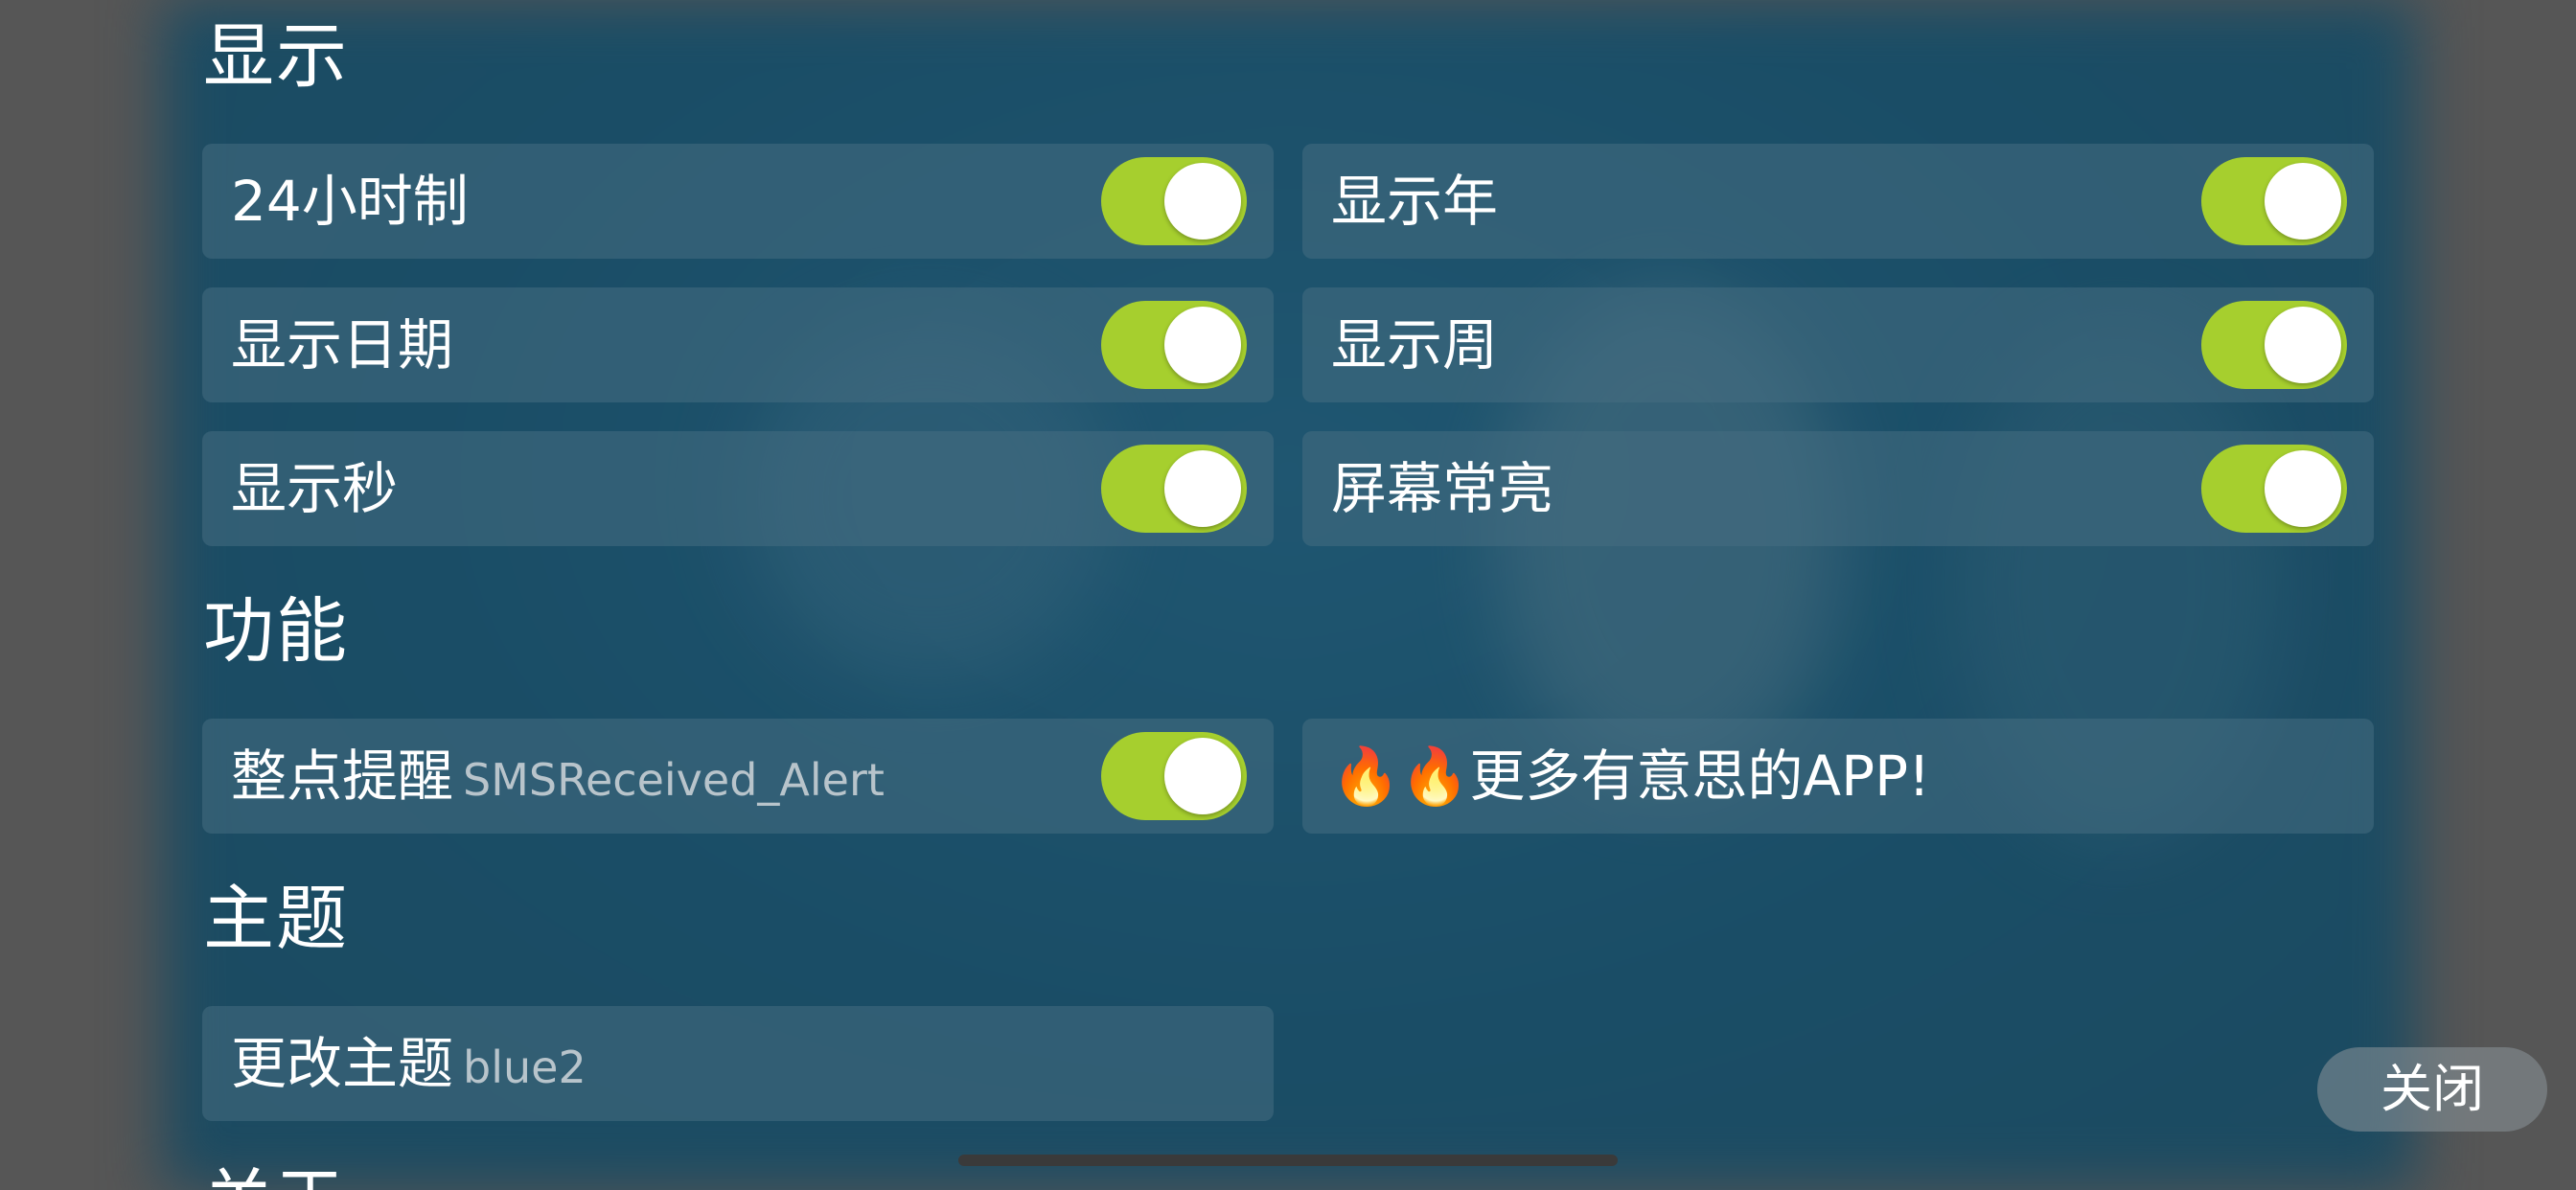  What do you see at coordinates (1442, 489) in the screenshot?
I see `setting-label: 屏幕常亮` at bounding box center [1442, 489].